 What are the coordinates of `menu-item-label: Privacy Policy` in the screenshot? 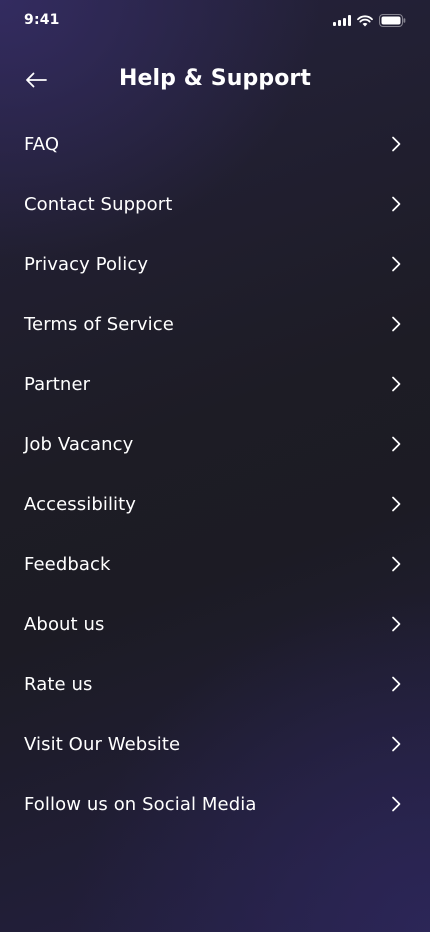 It's located at (86, 264).